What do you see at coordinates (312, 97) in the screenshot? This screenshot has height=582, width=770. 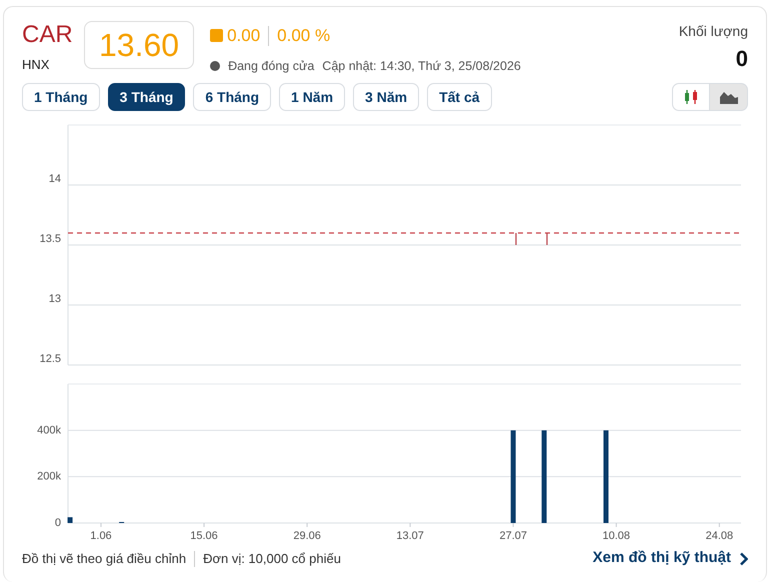 I see `range-tab: 1 Năm` at bounding box center [312, 97].